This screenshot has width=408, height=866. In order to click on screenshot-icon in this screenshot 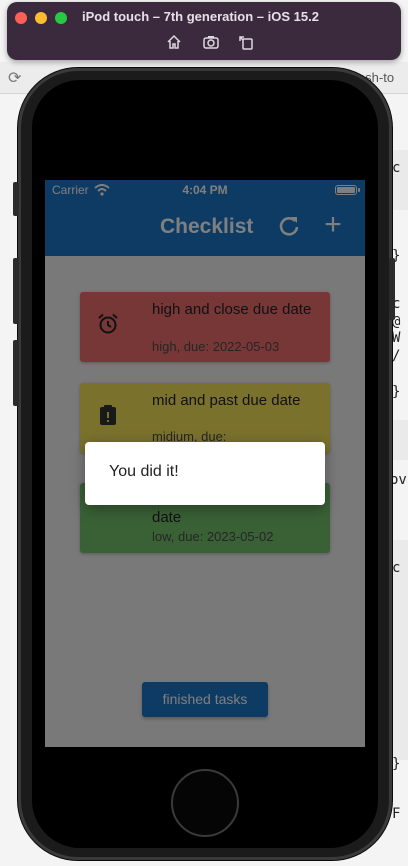, I will do `click(211, 42)`.